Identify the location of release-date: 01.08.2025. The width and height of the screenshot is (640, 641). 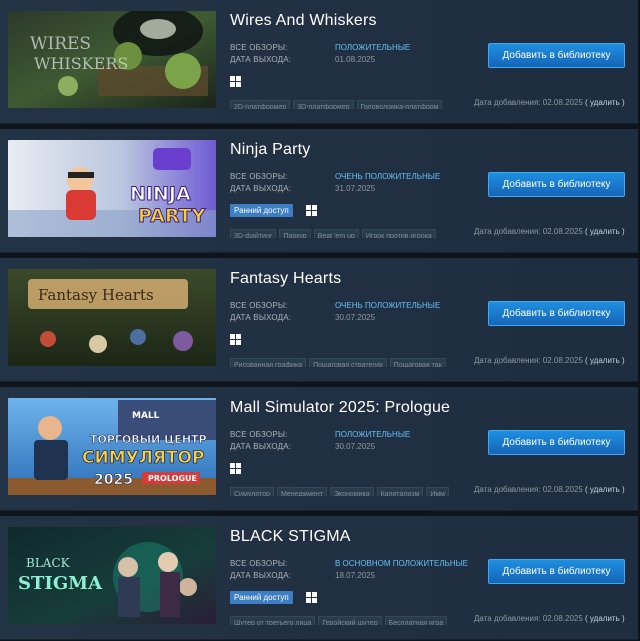
(355, 59).